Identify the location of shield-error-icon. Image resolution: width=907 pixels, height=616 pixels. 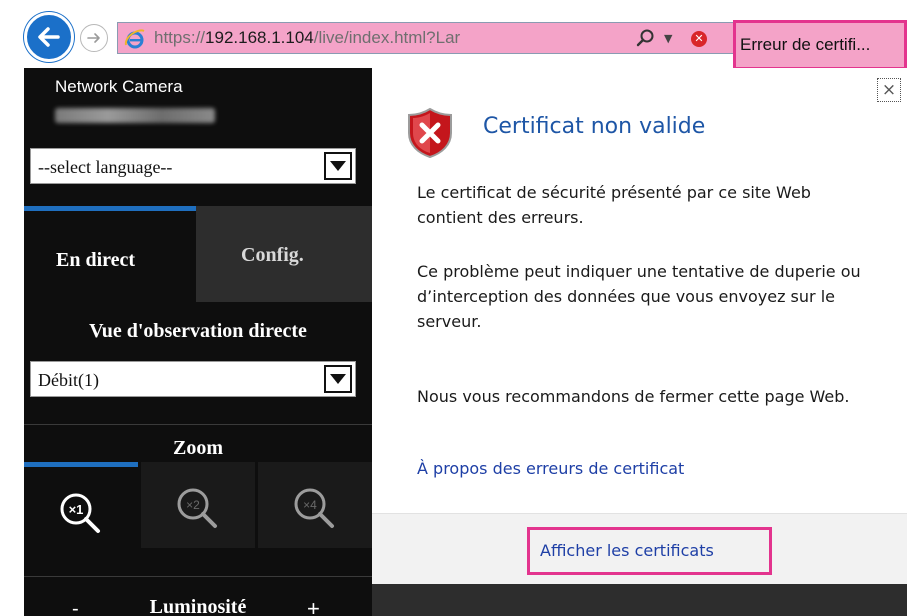
(430, 133).